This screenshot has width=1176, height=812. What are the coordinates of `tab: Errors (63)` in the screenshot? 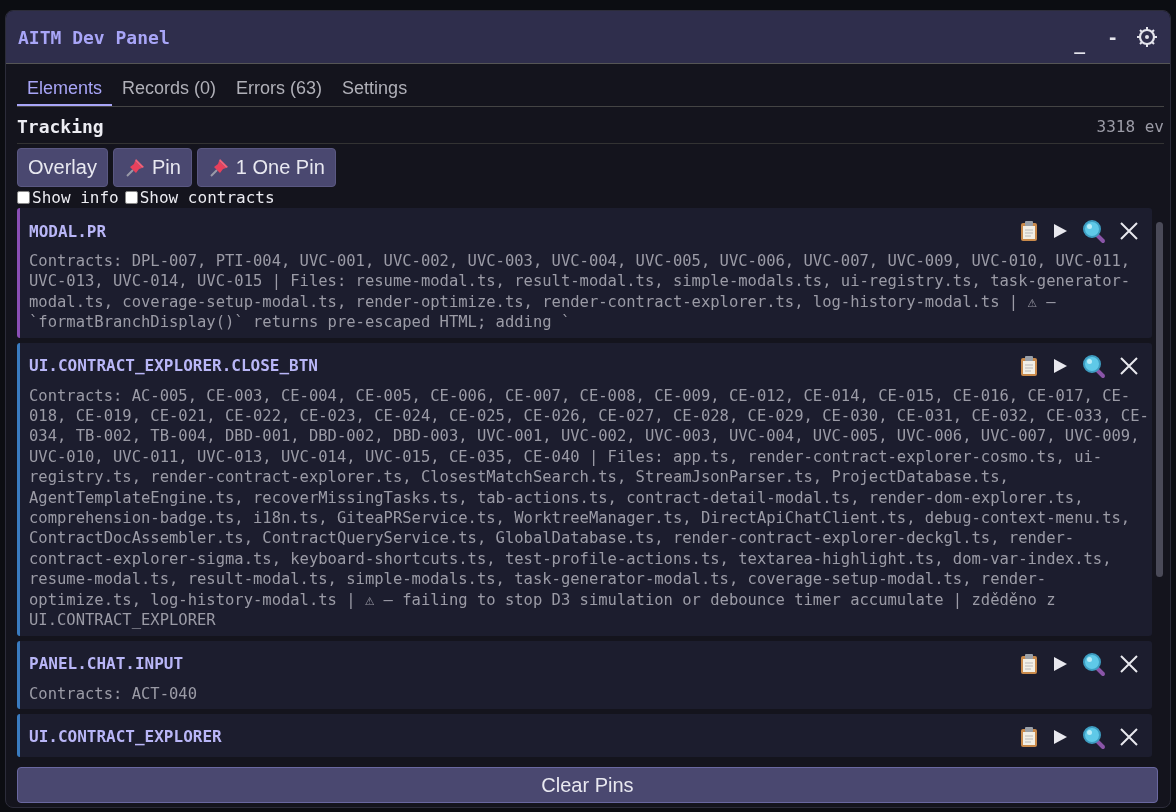 It's located at (279, 90).